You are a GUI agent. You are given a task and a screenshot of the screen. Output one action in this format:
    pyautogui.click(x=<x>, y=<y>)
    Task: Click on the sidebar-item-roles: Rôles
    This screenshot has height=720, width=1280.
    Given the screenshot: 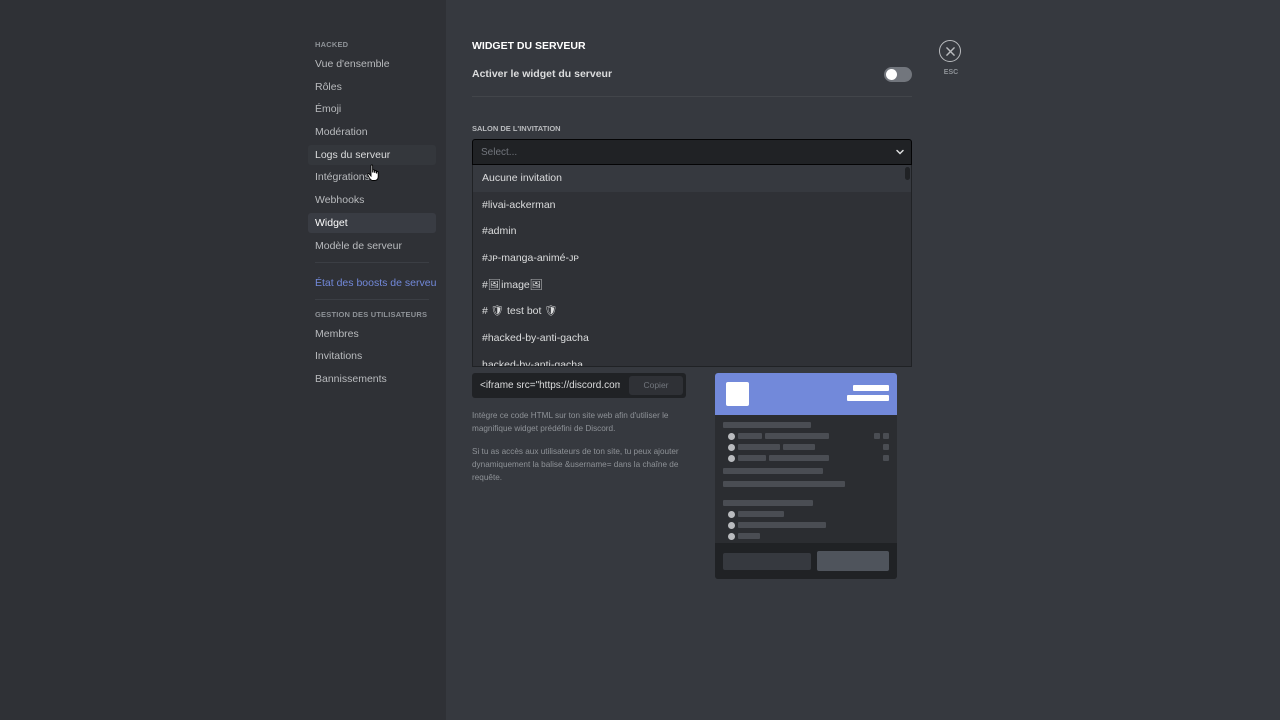 What is the action you would take?
    pyautogui.click(x=372, y=87)
    